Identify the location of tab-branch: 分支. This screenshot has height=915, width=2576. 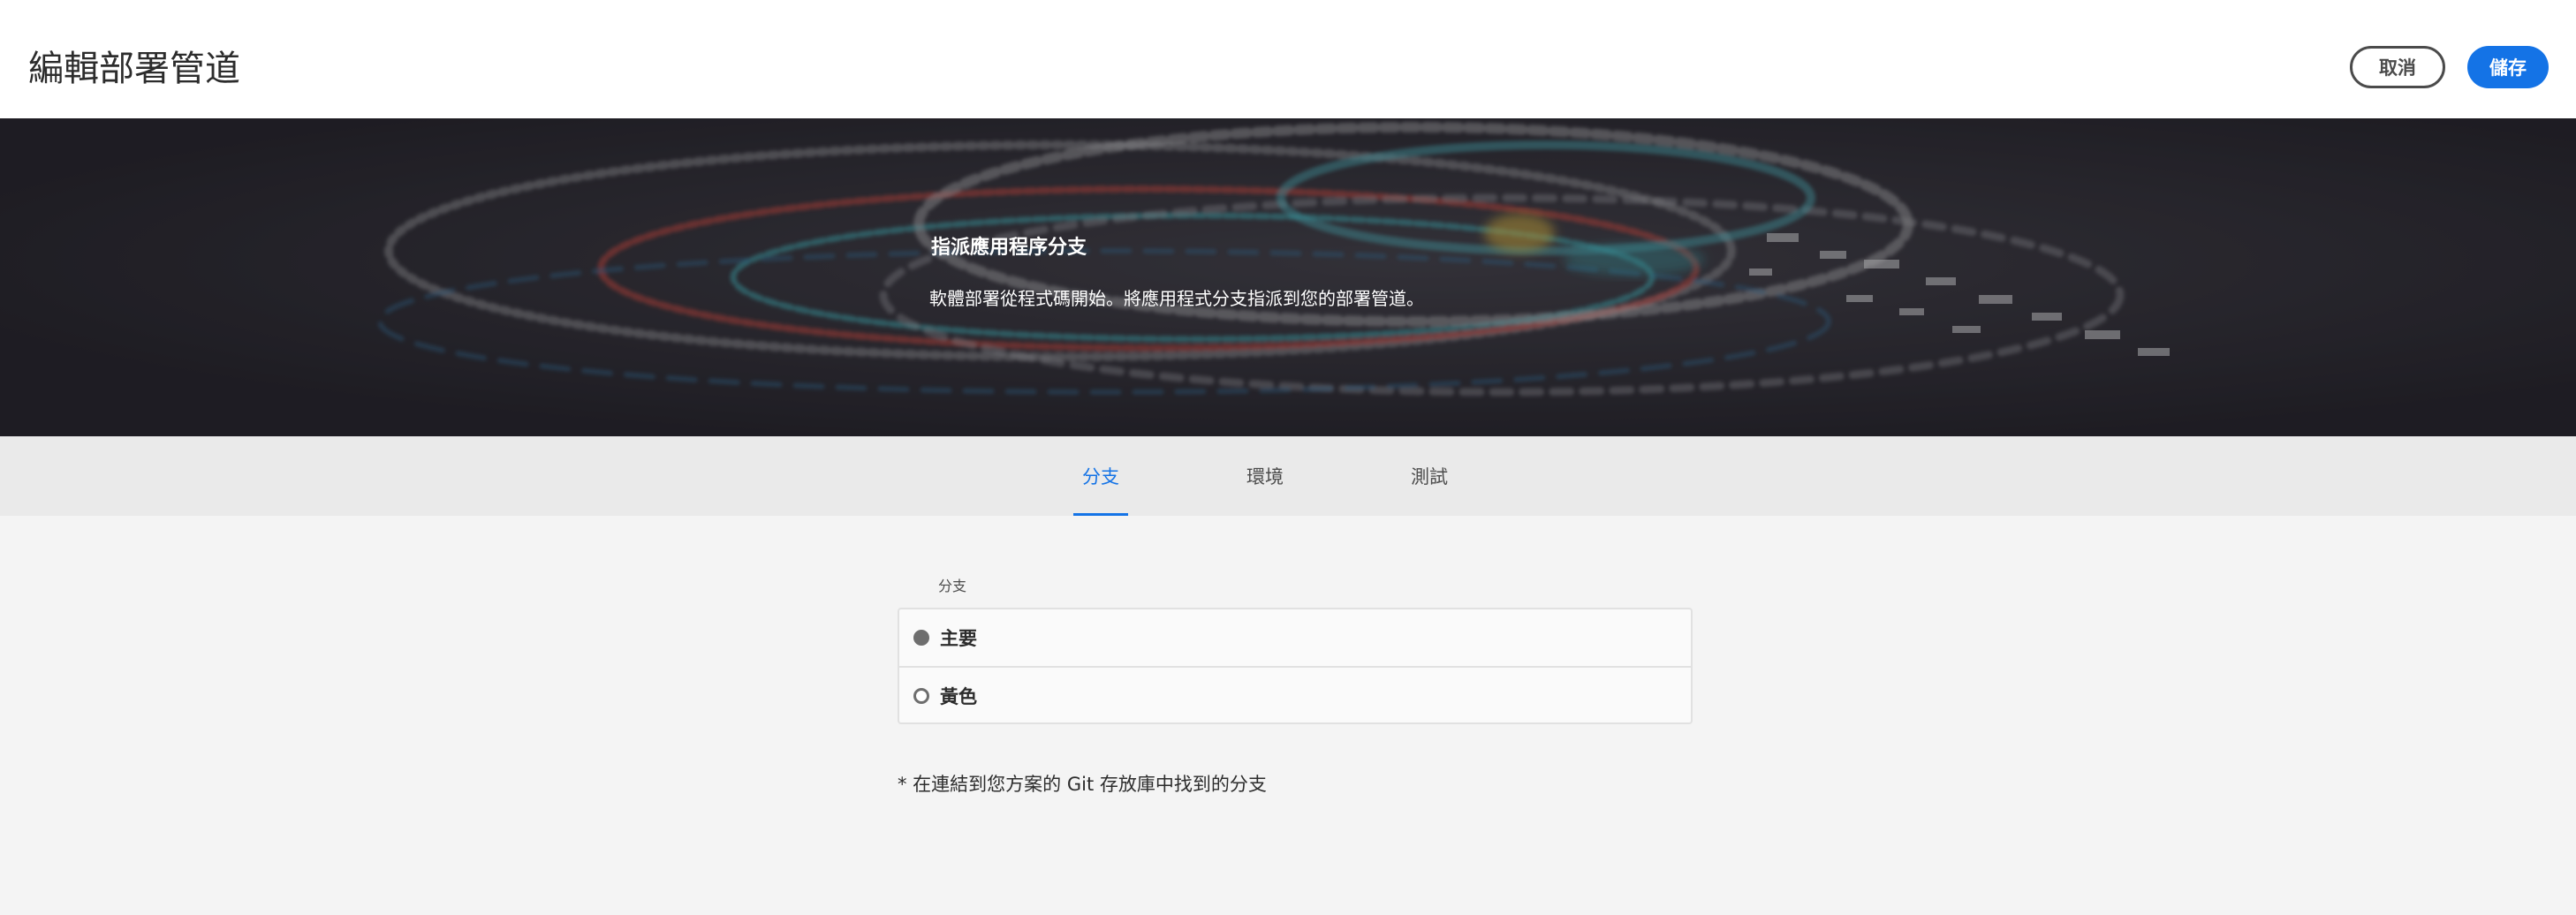
(1101, 476).